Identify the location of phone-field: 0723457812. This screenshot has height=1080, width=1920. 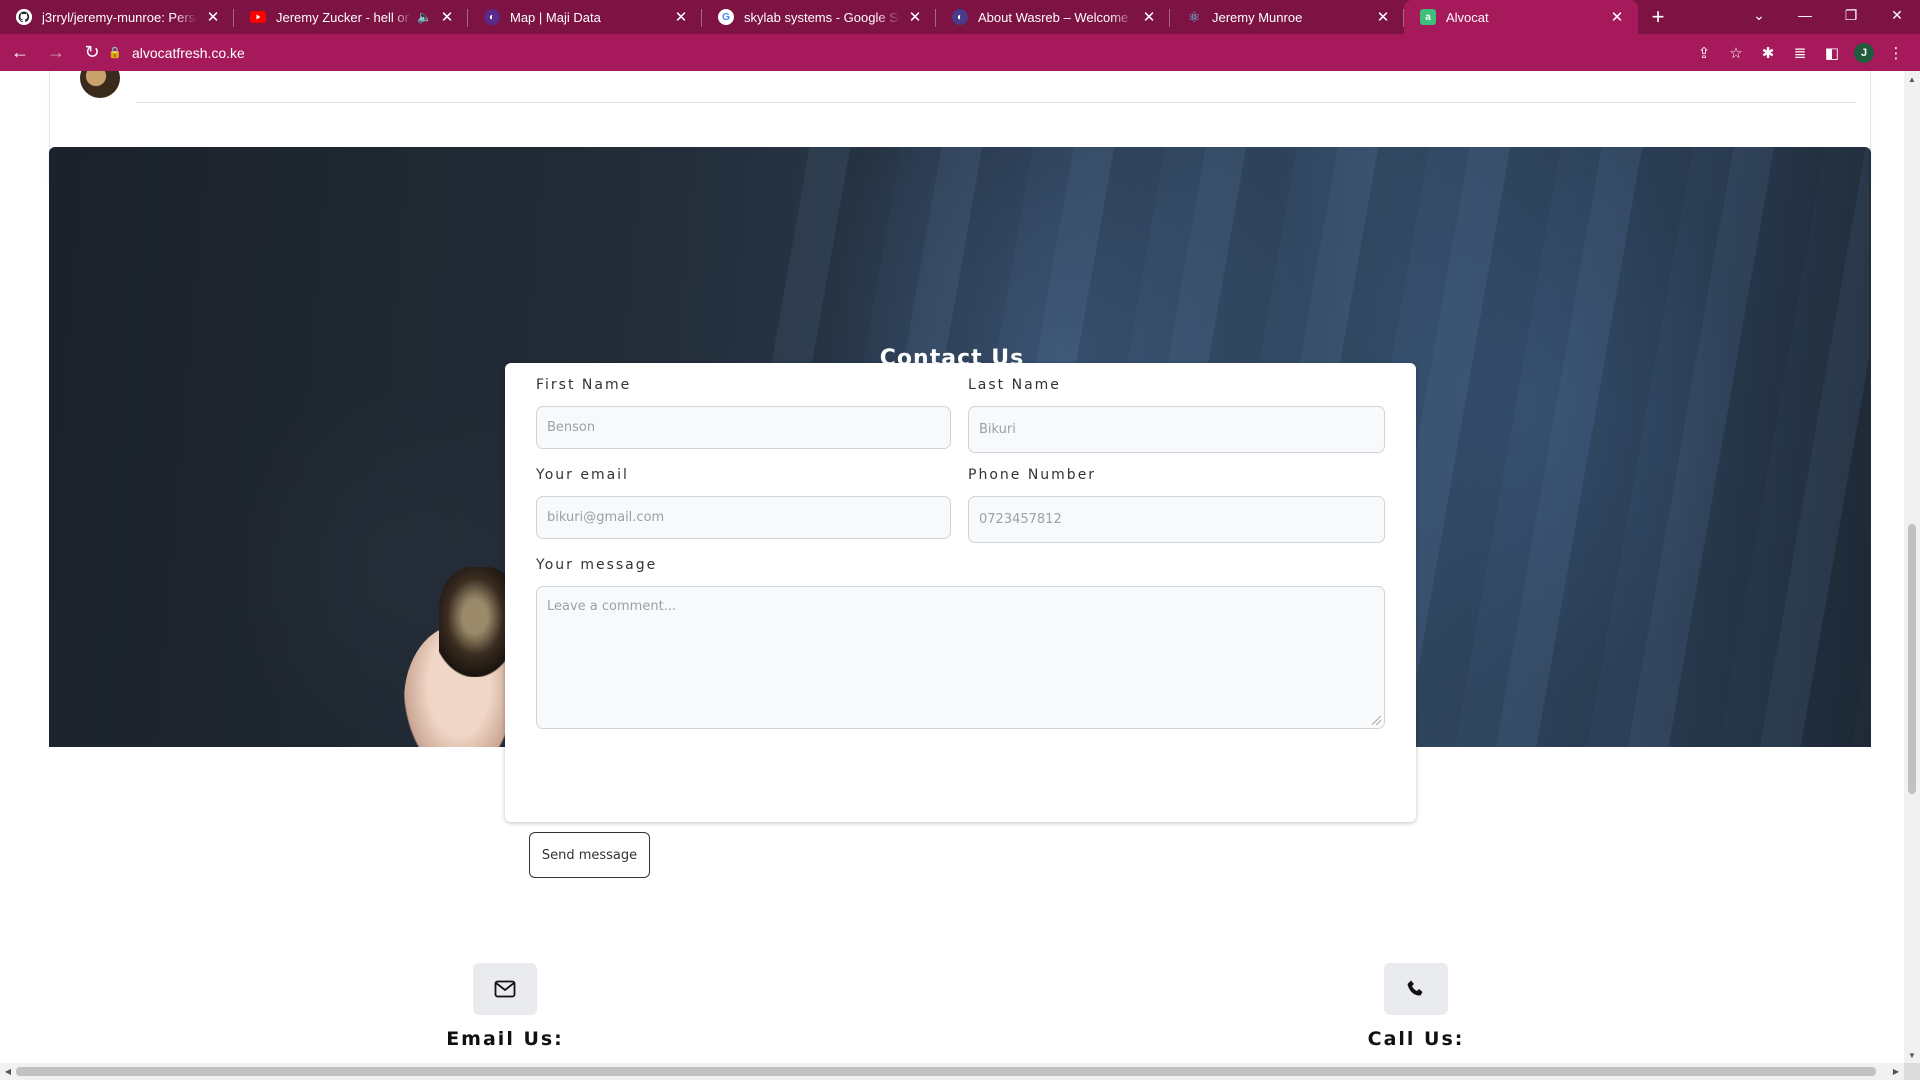
(1176, 519).